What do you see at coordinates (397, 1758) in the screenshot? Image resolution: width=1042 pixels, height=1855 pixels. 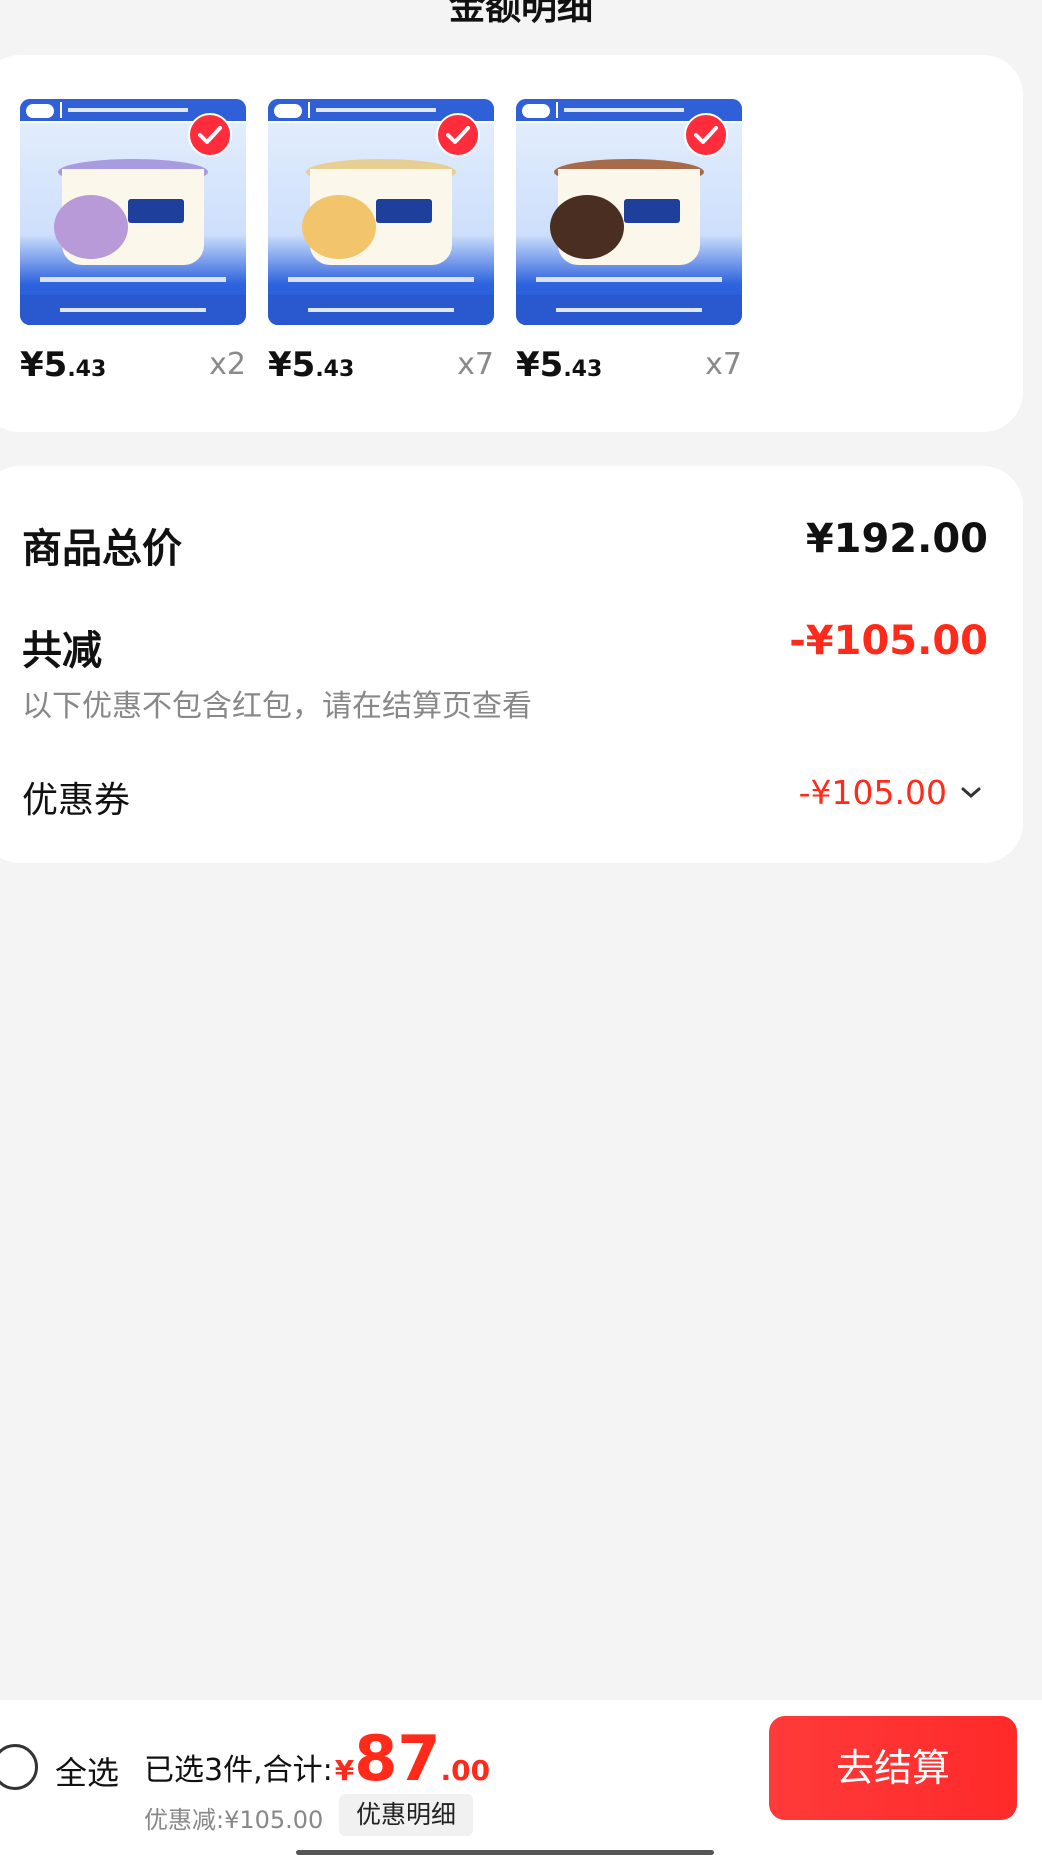 I see `total-amount: 87` at bounding box center [397, 1758].